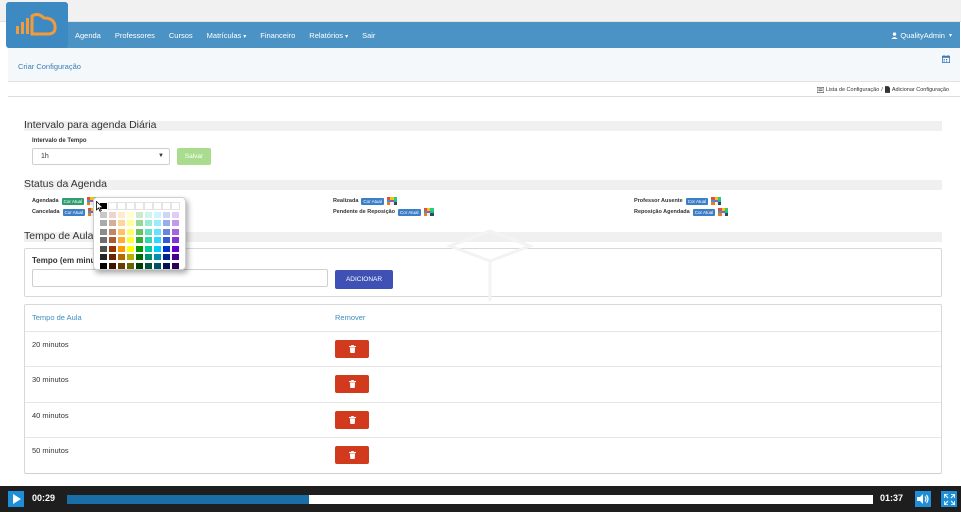  Describe the element at coordinates (277, 35) in the screenshot. I see `nav-item-financeiro: Financeiro` at that location.